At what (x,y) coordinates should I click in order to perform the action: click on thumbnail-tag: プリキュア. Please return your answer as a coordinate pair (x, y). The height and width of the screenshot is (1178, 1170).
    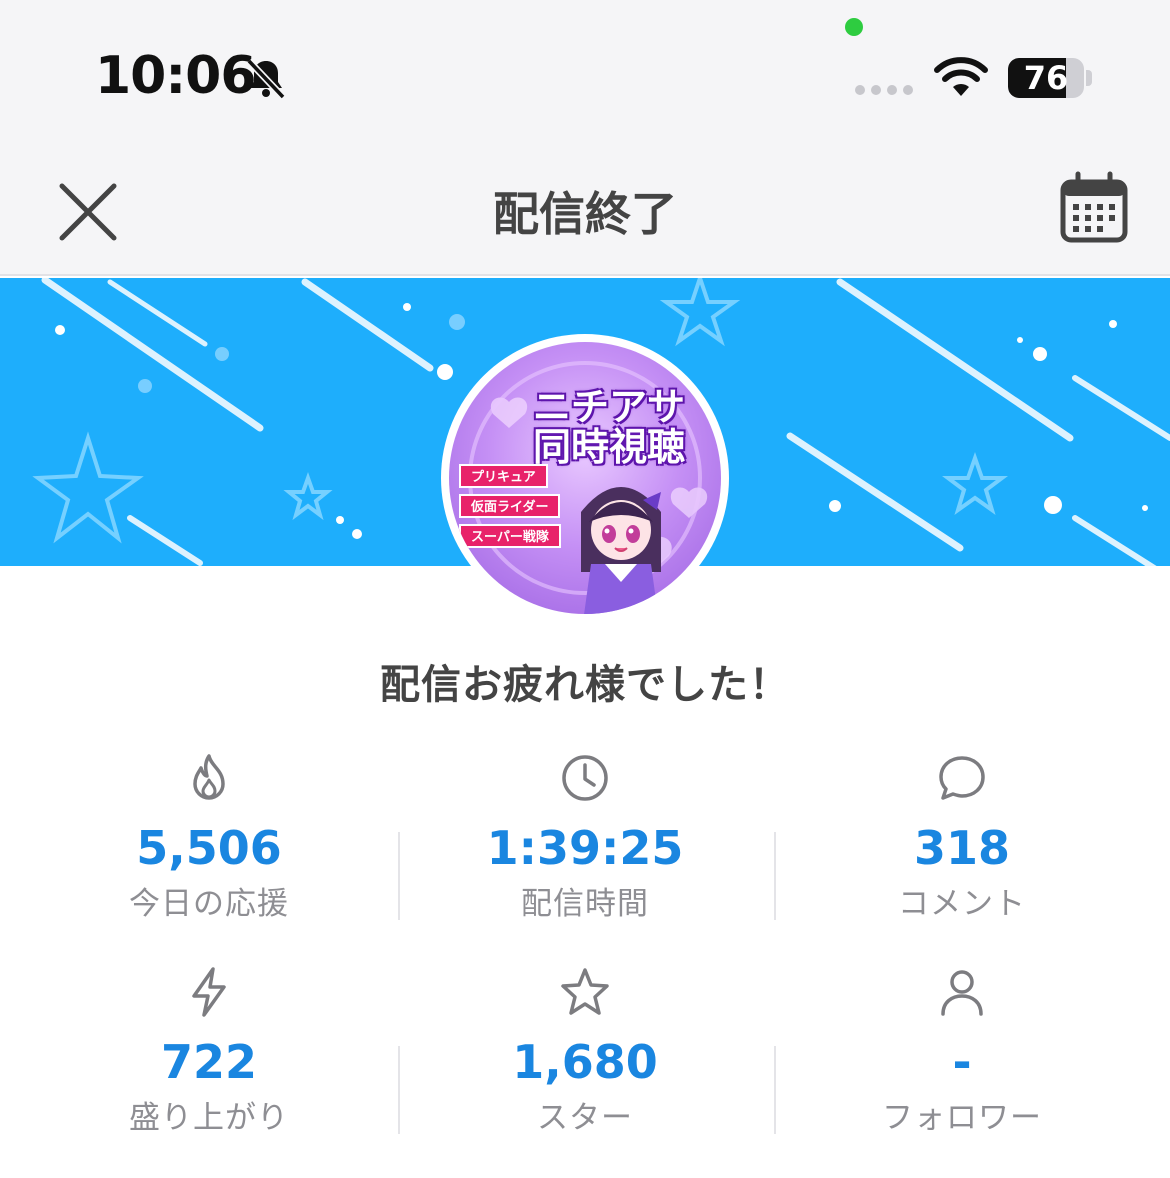
    Looking at the image, I should click on (503, 476).